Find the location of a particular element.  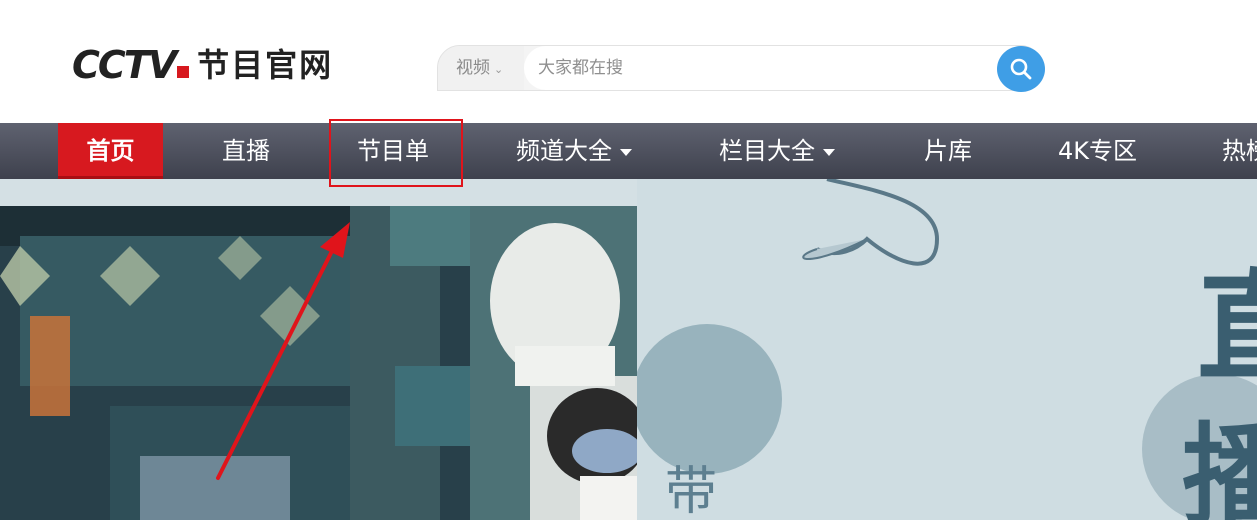

search-category-label: 视频 is located at coordinates (473, 68).